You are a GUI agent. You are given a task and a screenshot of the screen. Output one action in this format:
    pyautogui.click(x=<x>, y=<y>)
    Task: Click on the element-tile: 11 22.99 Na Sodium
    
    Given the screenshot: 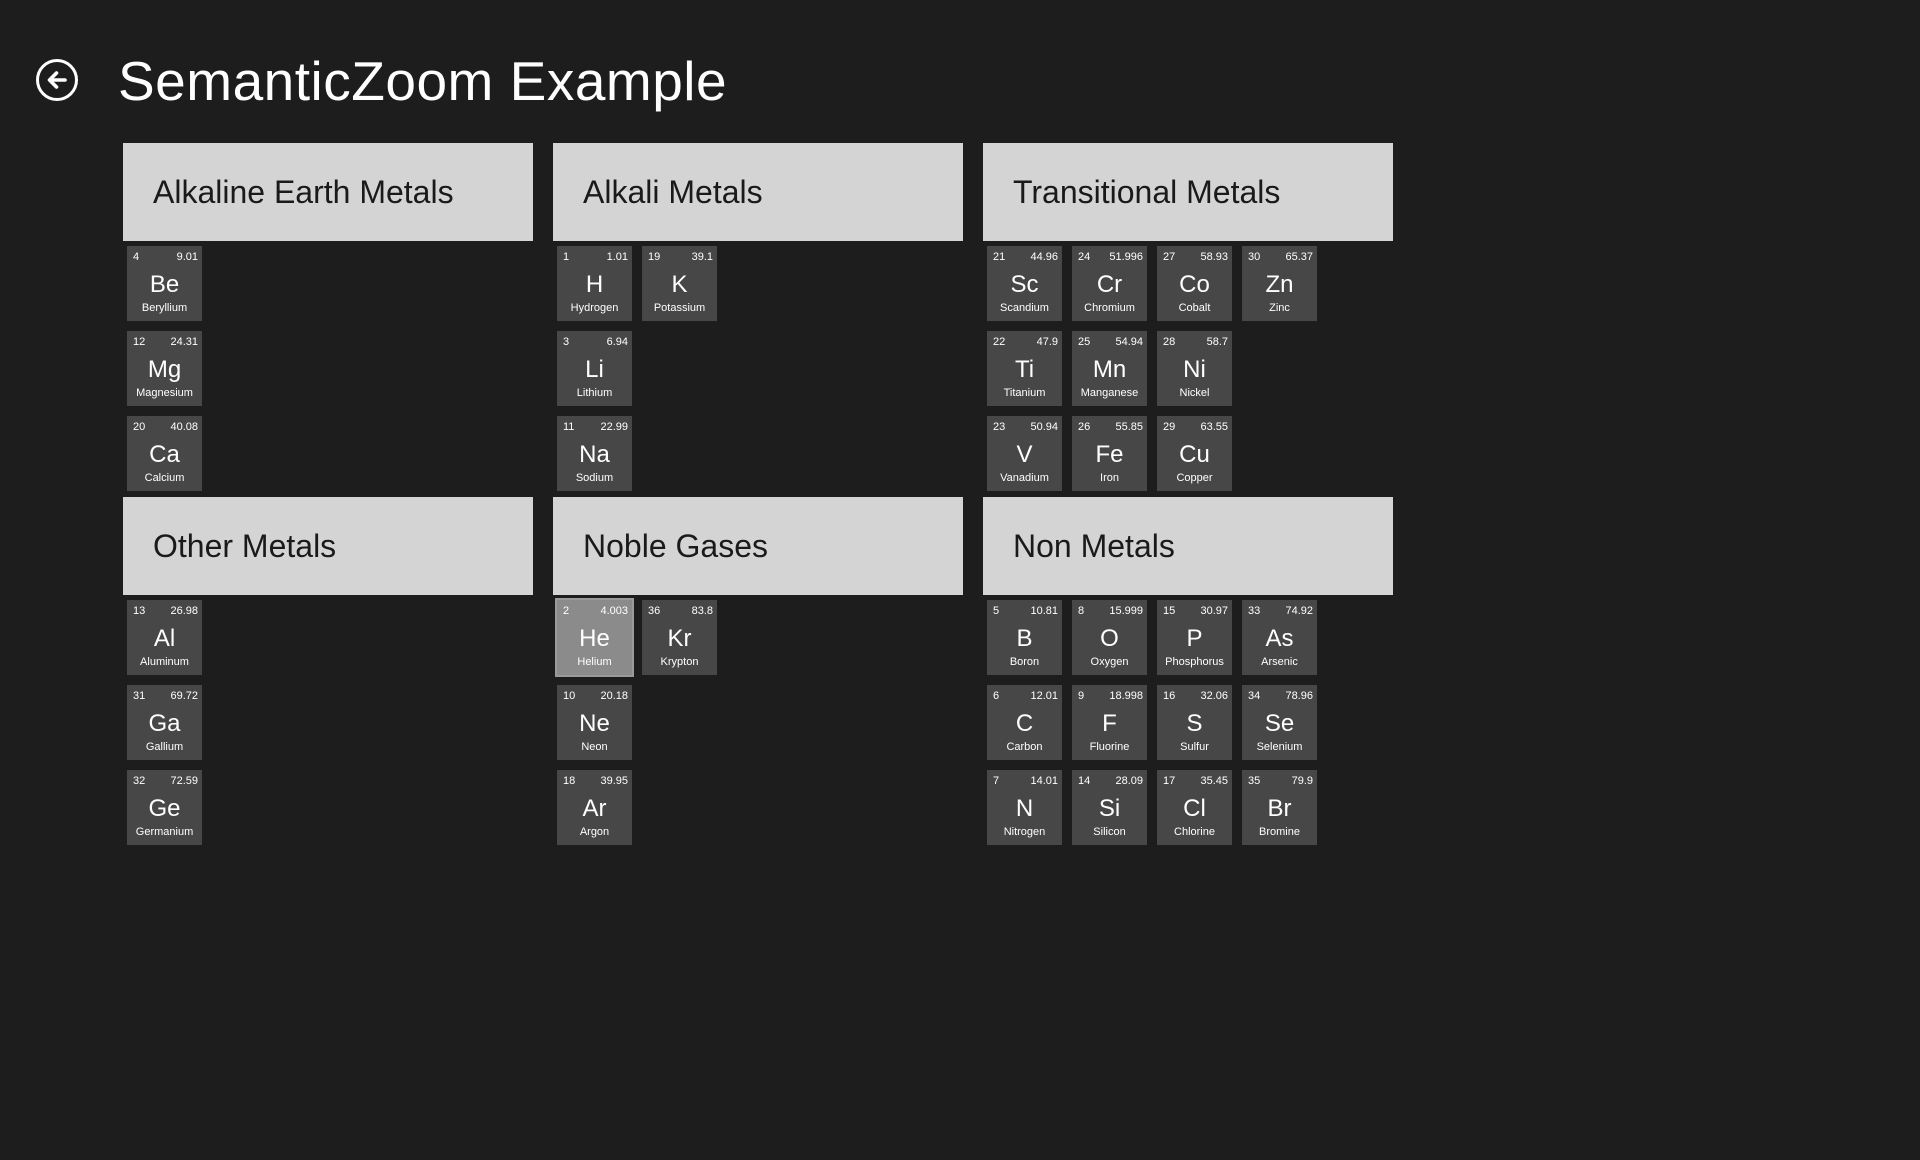 What is the action you would take?
    pyautogui.click(x=594, y=453)
    